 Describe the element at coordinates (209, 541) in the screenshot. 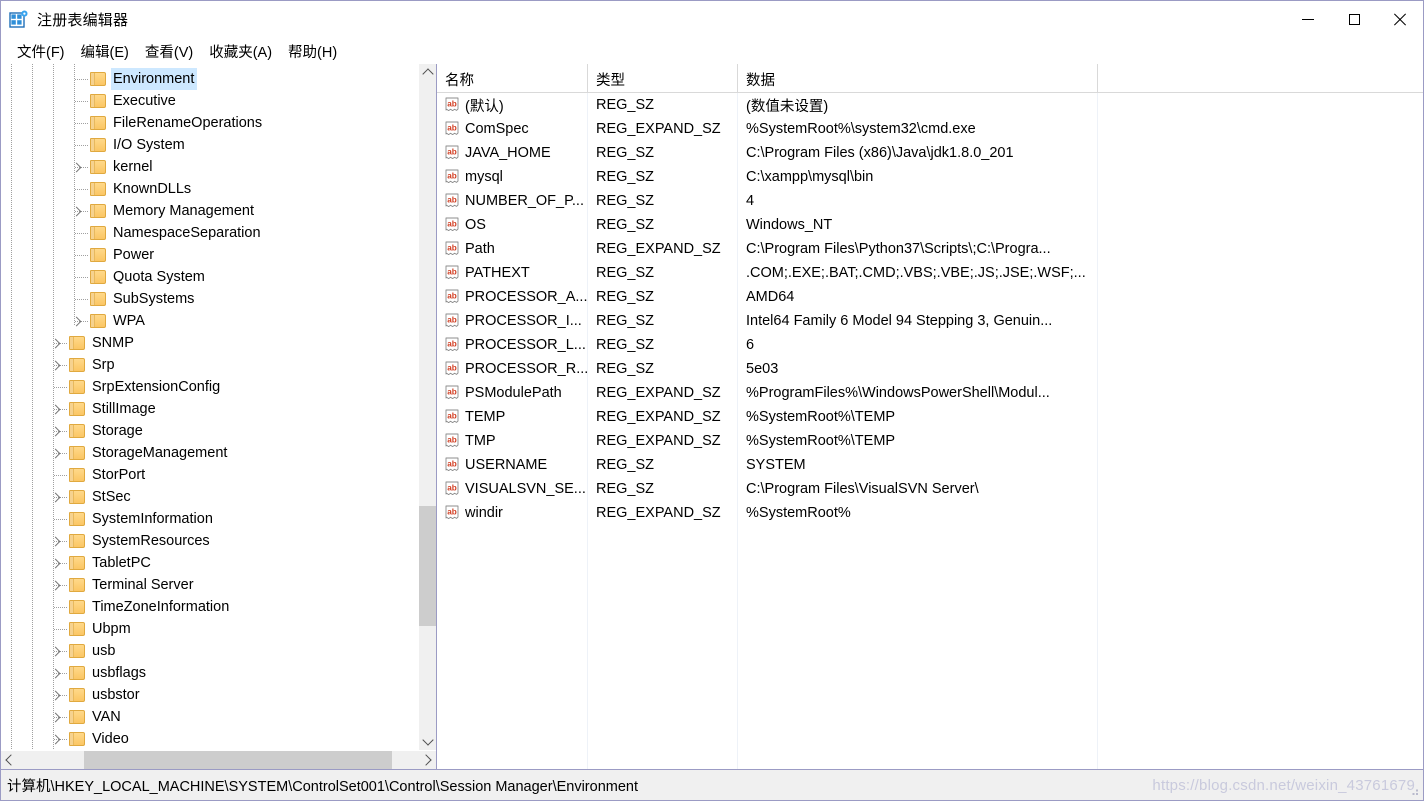

I see `tree-item-systemresources: SystemResources` at that location.